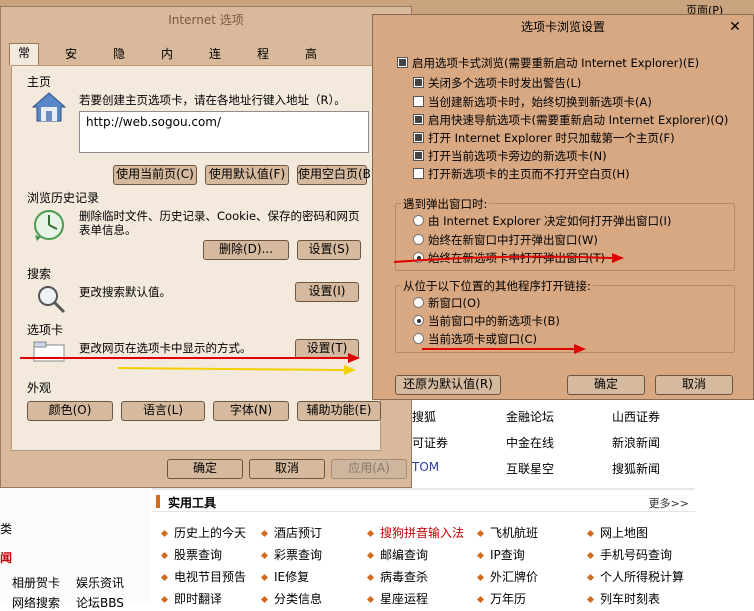  Describe the element at coordinates (507, 576) in the screenshot. I see `tool-link: 外汇牌价` at that location.